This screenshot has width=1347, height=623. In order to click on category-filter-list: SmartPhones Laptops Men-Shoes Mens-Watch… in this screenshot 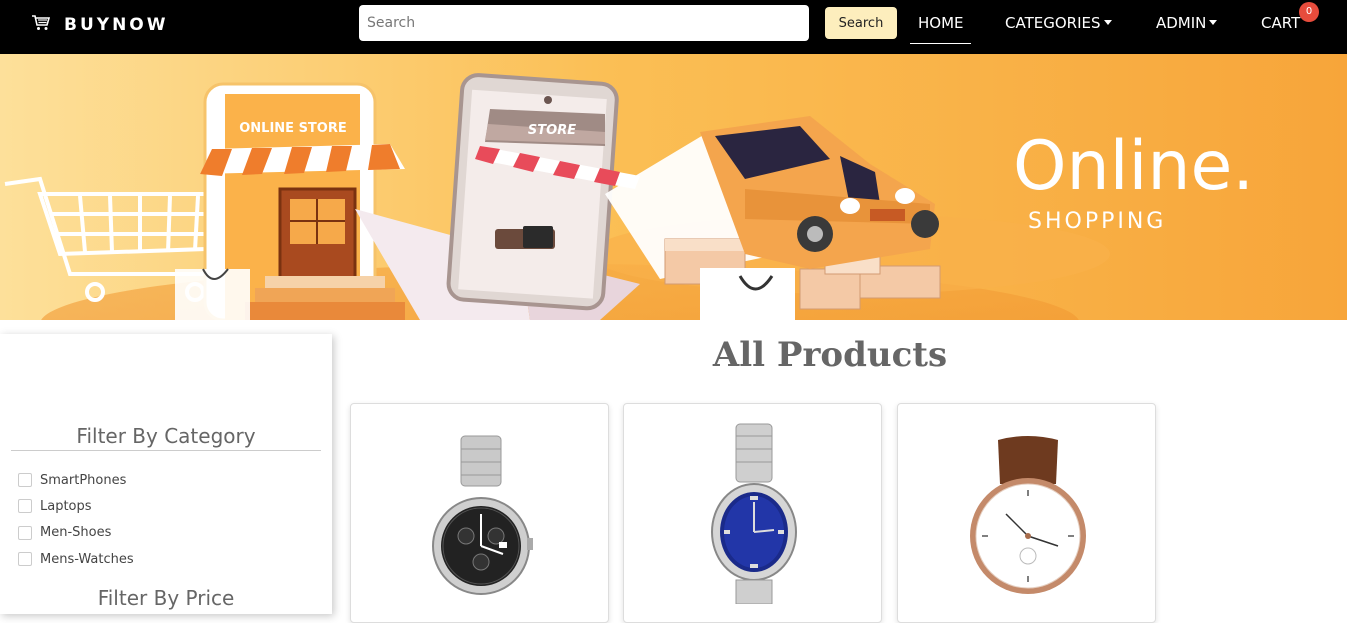, I will do `click(76, 519)`.